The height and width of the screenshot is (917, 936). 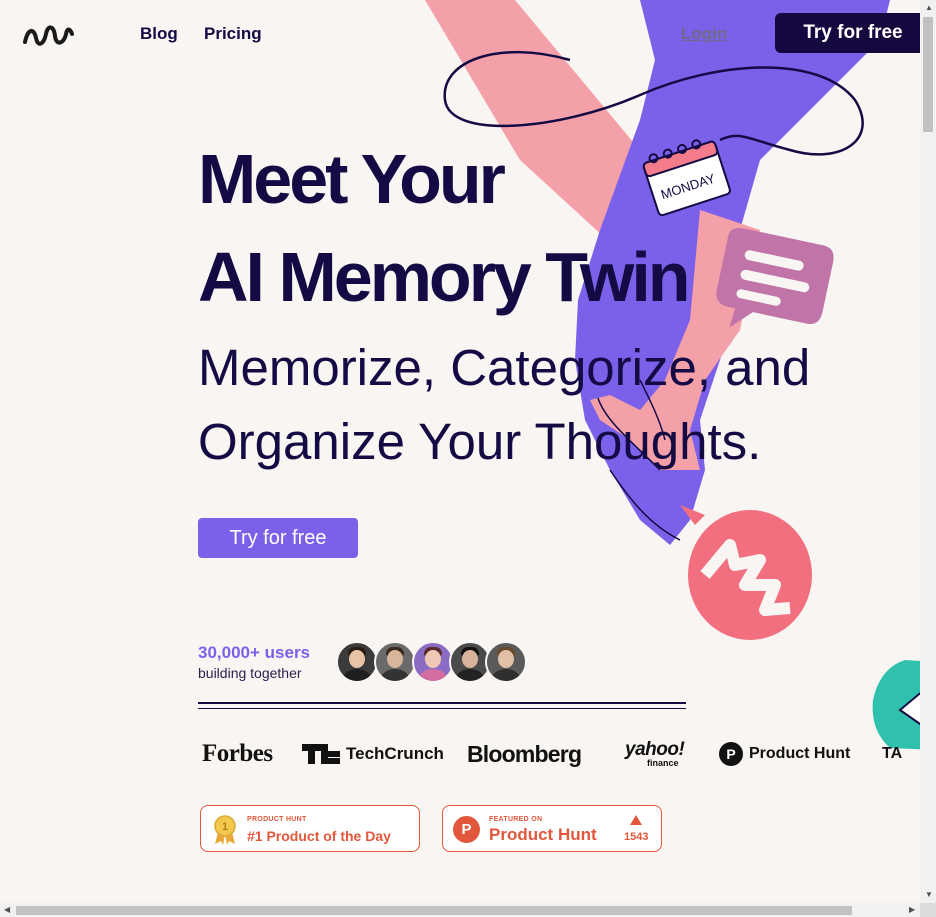 I want to click on yahoo-wordmark: yahoo!, so click(x=655, y=749).